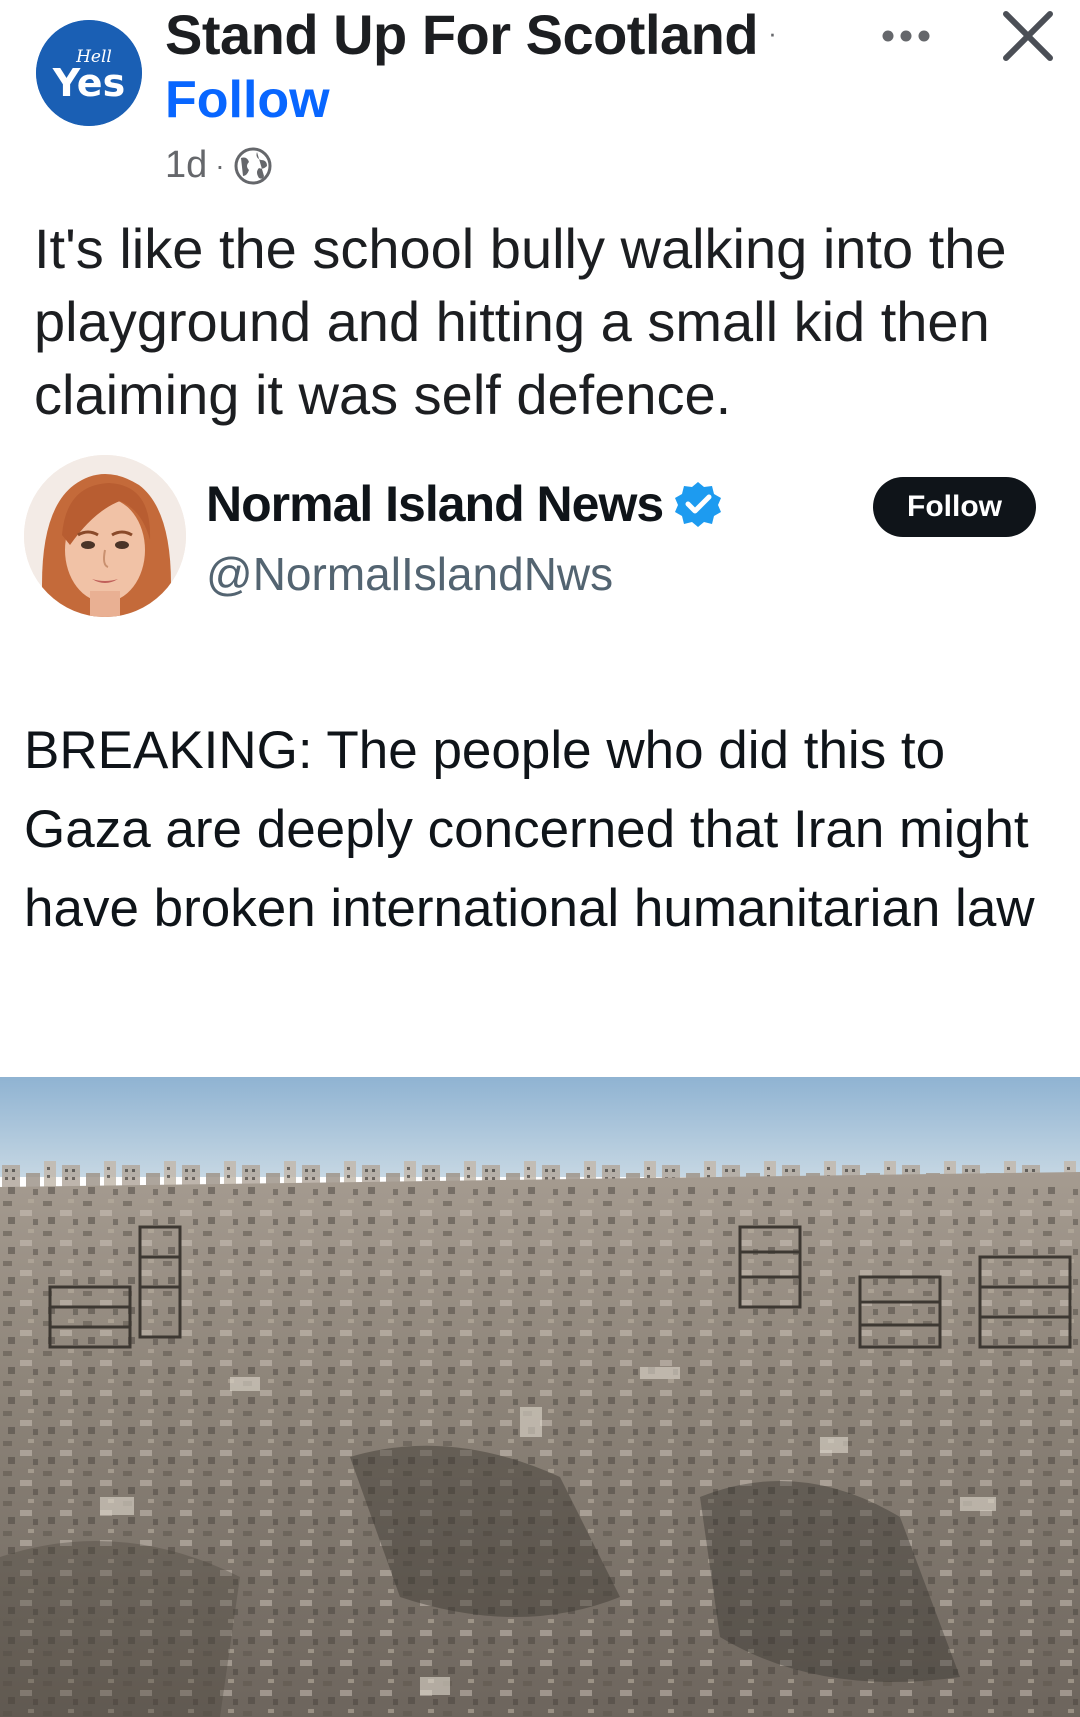 Image resolution: width=1080 pixels, height=1717 pixels. I want to click on tweet-follow-button: Follow, so click(954, 507).